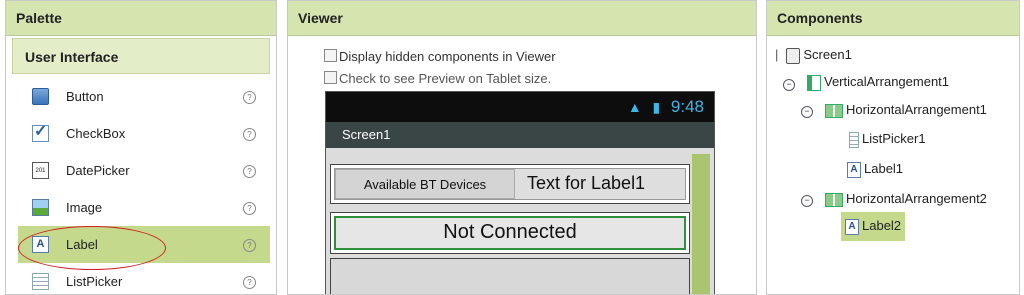  Describe the element at coordinates (96, 133) in the screenshot. I see `palette-item-label: CheckBox` at that location.